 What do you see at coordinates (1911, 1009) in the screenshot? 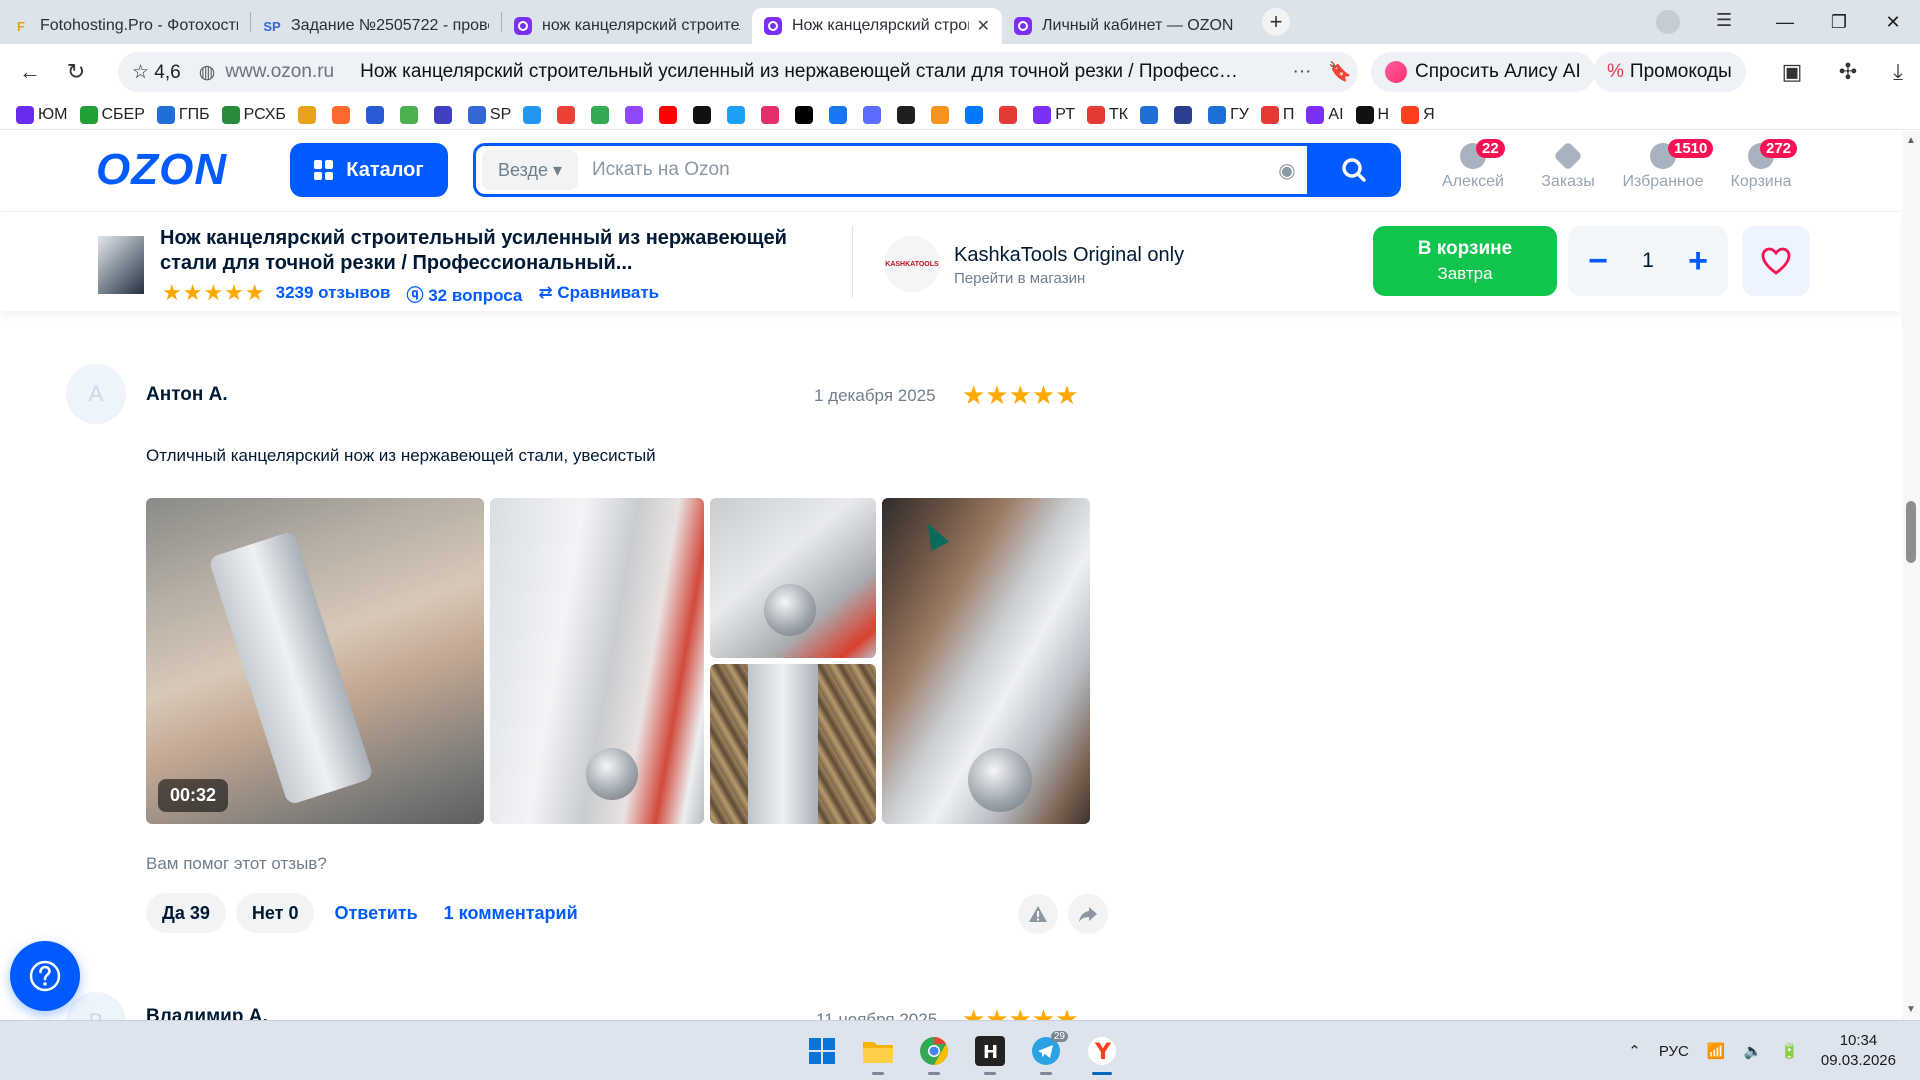
I see `scroll-down-icon: ▼` at bounding box center [1911, 1009].